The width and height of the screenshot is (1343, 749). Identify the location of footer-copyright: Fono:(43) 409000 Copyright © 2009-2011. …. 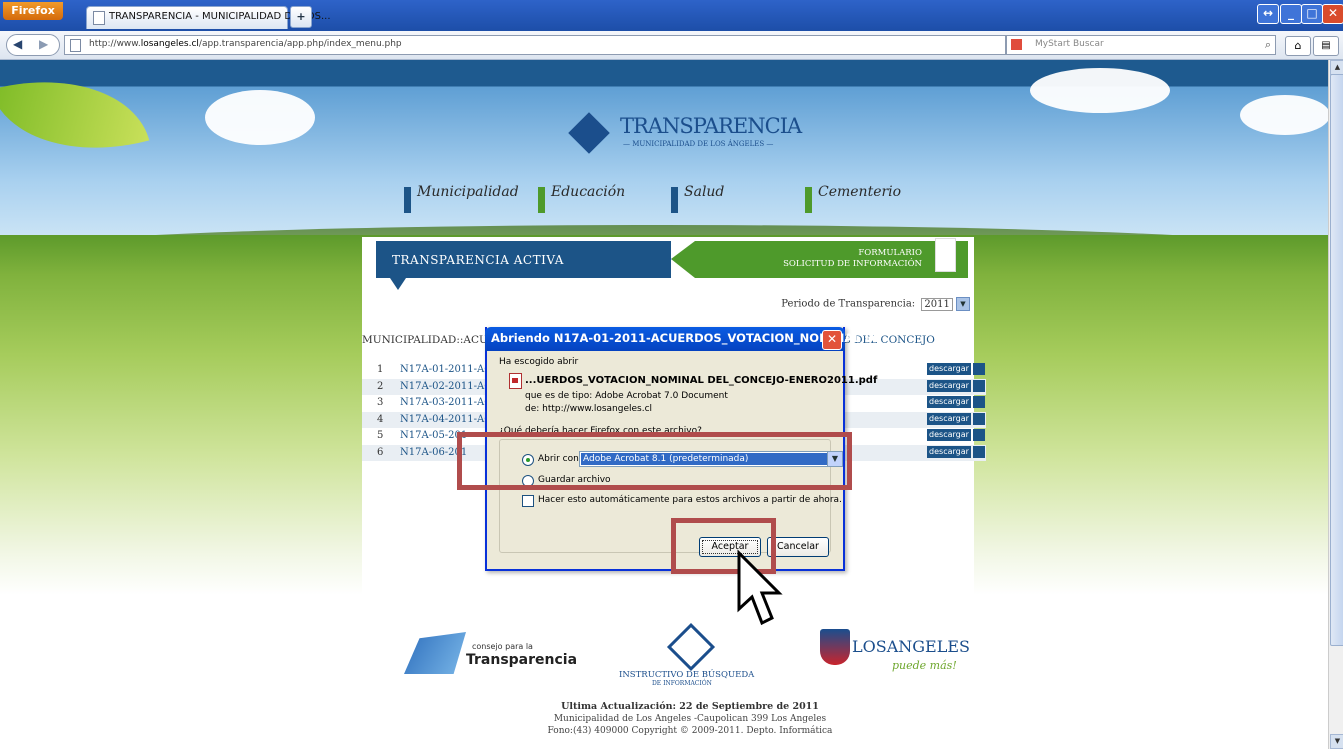
(690, 731).